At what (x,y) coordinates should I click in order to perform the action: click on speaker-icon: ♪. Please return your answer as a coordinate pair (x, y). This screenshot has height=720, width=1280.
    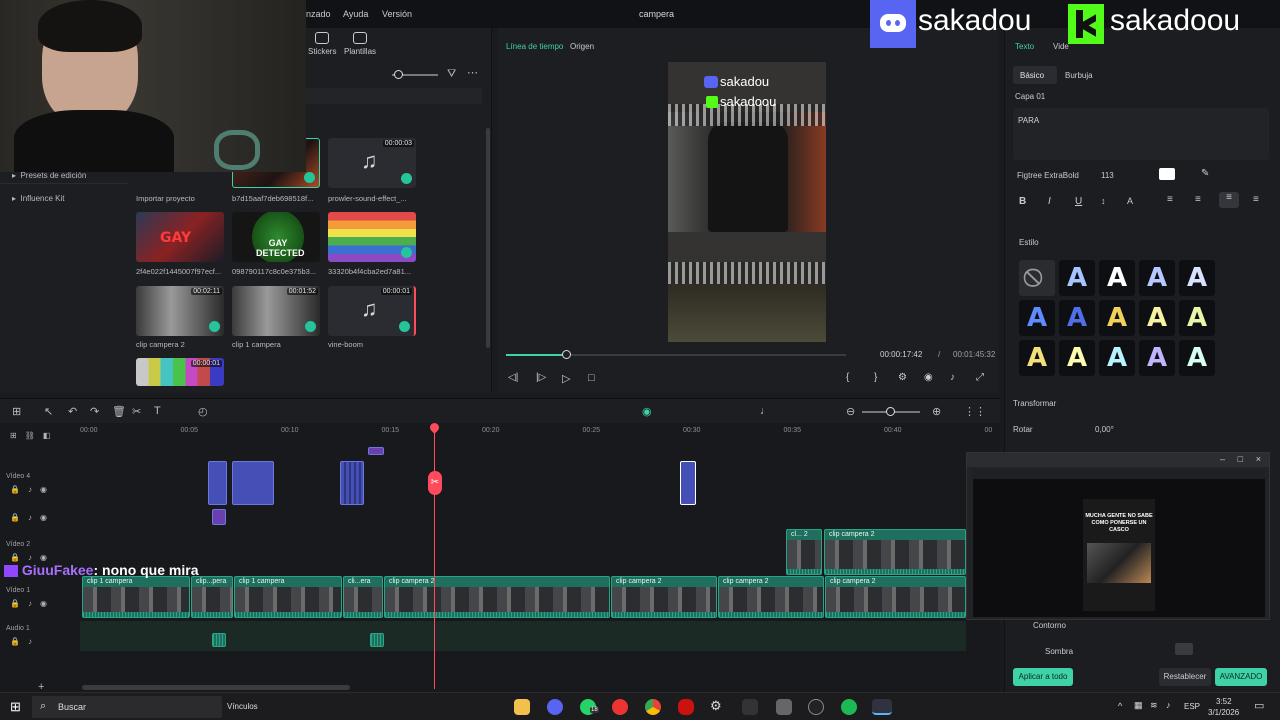
    Looking at the image, I should click on (1168, 705).